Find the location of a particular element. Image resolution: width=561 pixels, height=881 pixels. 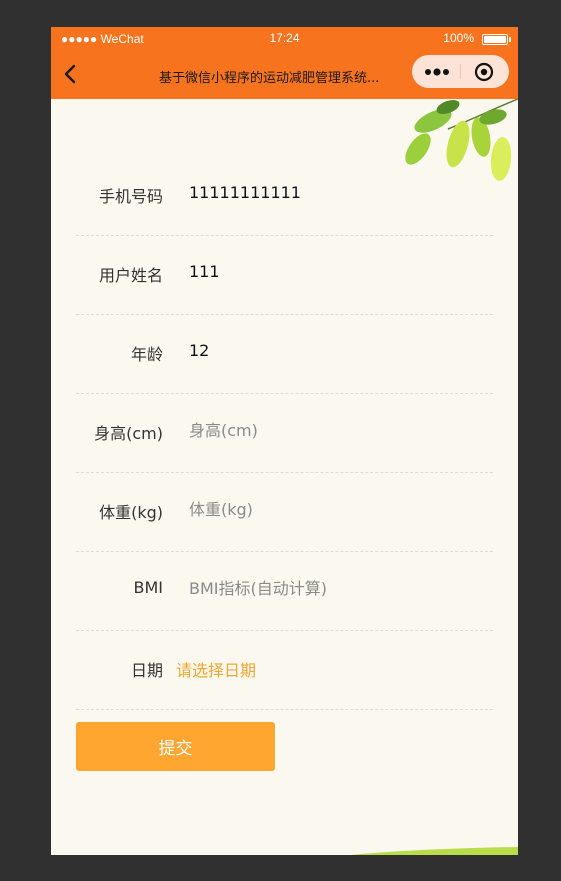

capsule-menu is located at coordinates (460, 71).